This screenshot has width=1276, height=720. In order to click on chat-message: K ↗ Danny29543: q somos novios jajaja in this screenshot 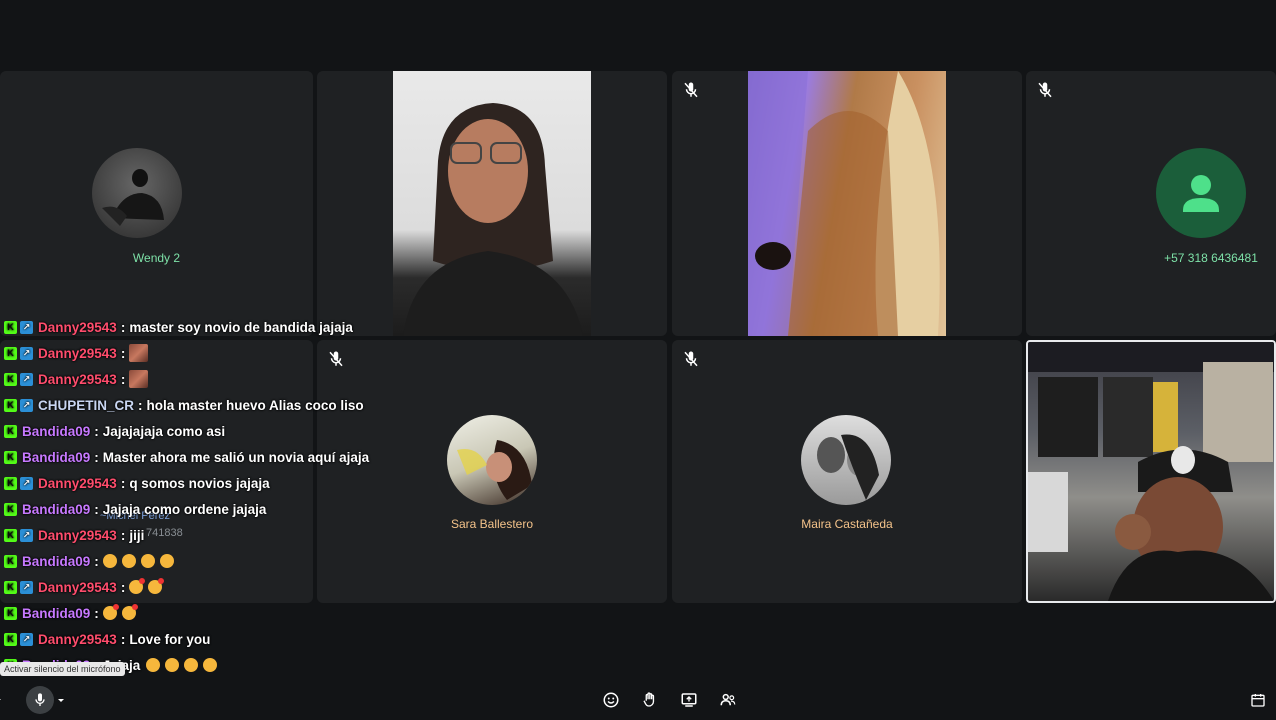, I will do `click(194, 483)`.